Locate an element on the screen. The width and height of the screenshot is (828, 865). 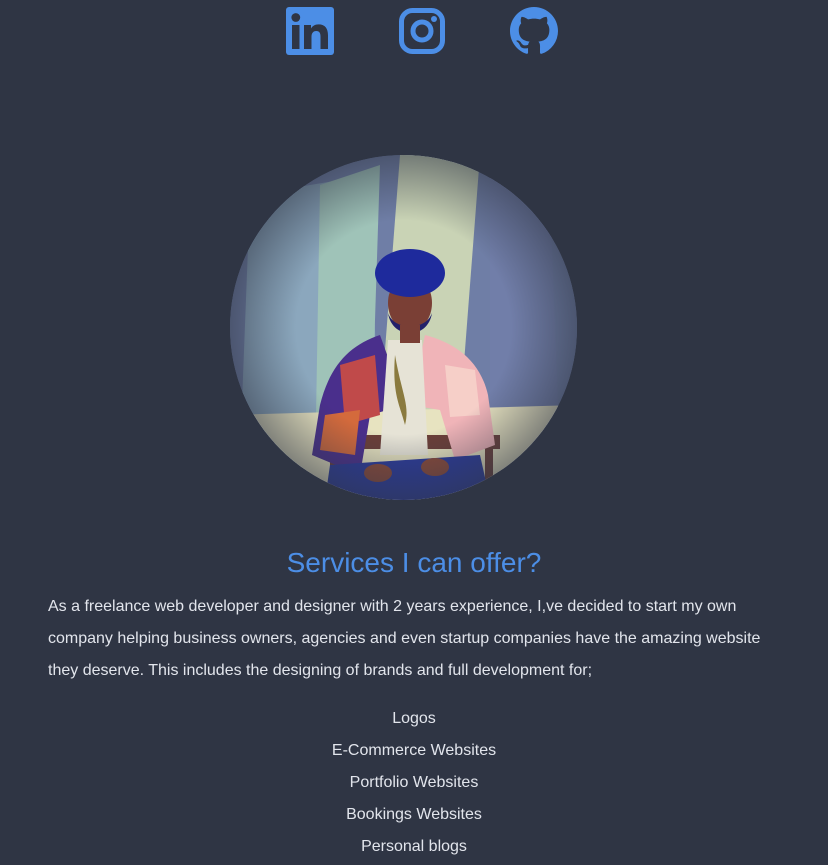
services-heading: Services I can offer? is located at coordinates (414, 562).